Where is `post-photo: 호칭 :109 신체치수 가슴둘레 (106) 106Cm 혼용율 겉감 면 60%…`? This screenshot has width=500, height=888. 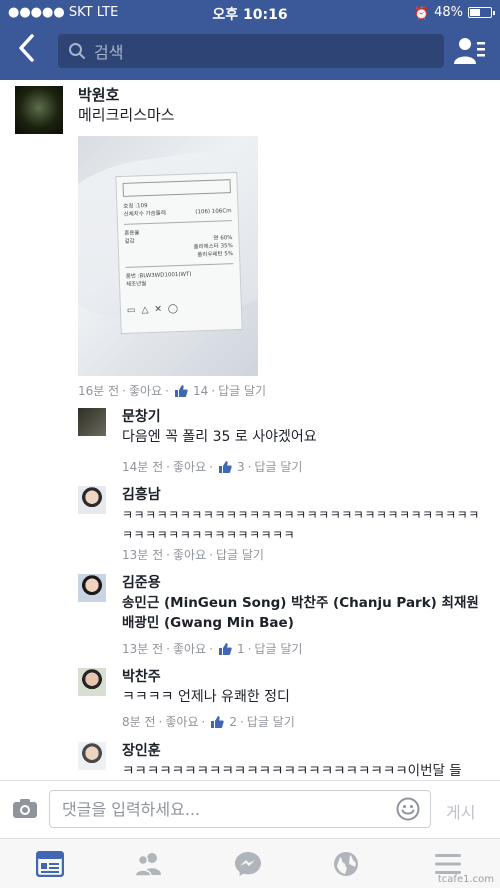 post-photo: 호칭 :109 신체치수 가슴둘레 (106) 106Cm 혼용율 겉감 면 60%… is located at coordinates (168, 256).